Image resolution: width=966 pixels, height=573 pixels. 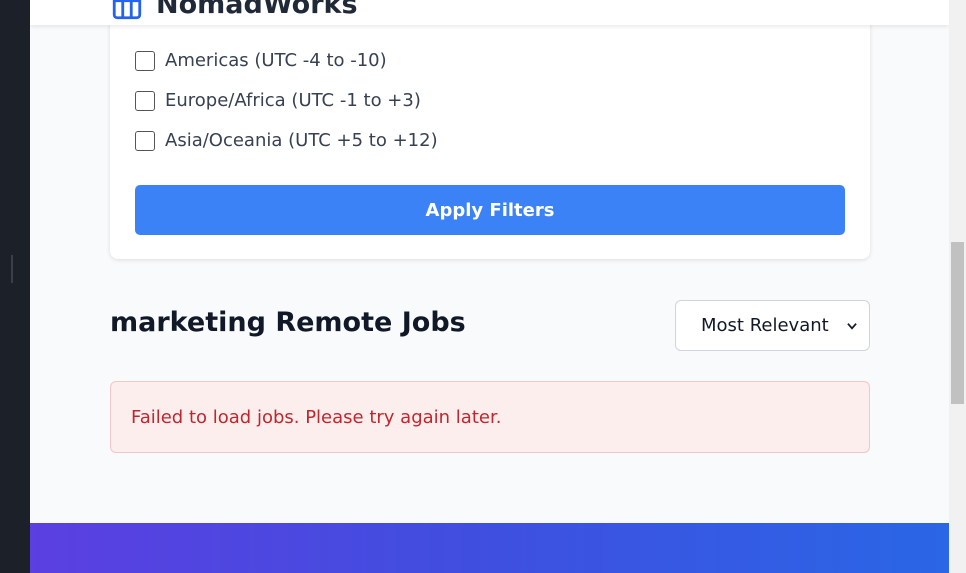 I want to click on timezone-option-asia-oceania: Asia/Oceania (UTC +5 to +12), so click(x=286, y=140).